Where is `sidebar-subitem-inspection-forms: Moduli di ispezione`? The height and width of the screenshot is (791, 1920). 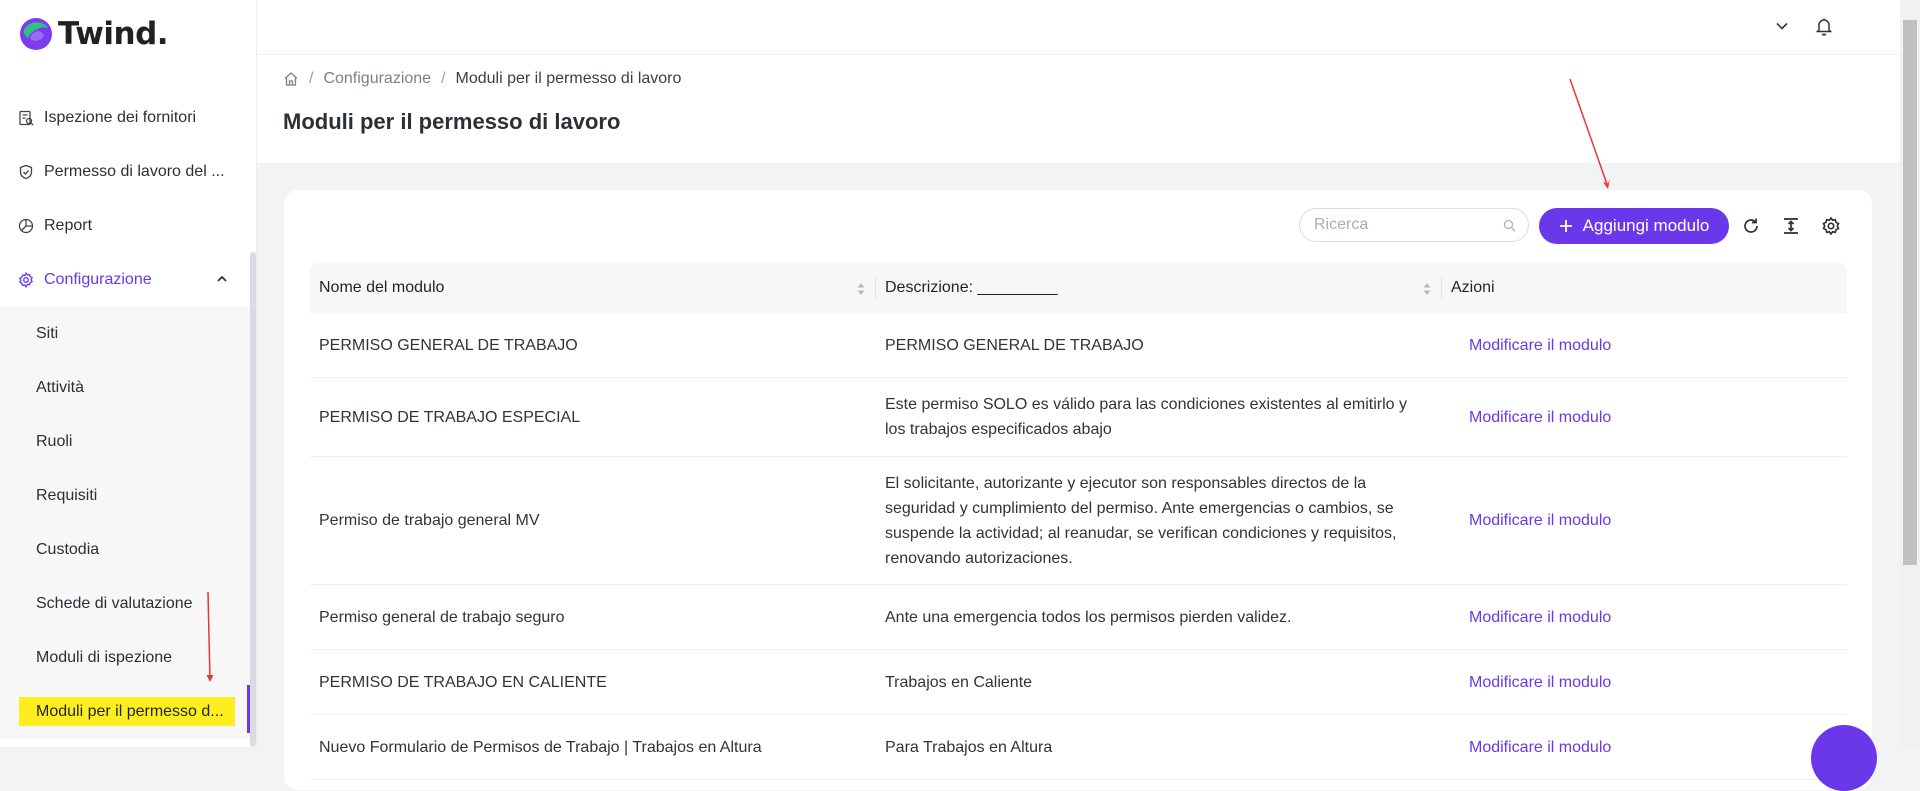 sidebar-subitem-inspection-forms: Moduli di ispezione is located at coordinates (125, 658).